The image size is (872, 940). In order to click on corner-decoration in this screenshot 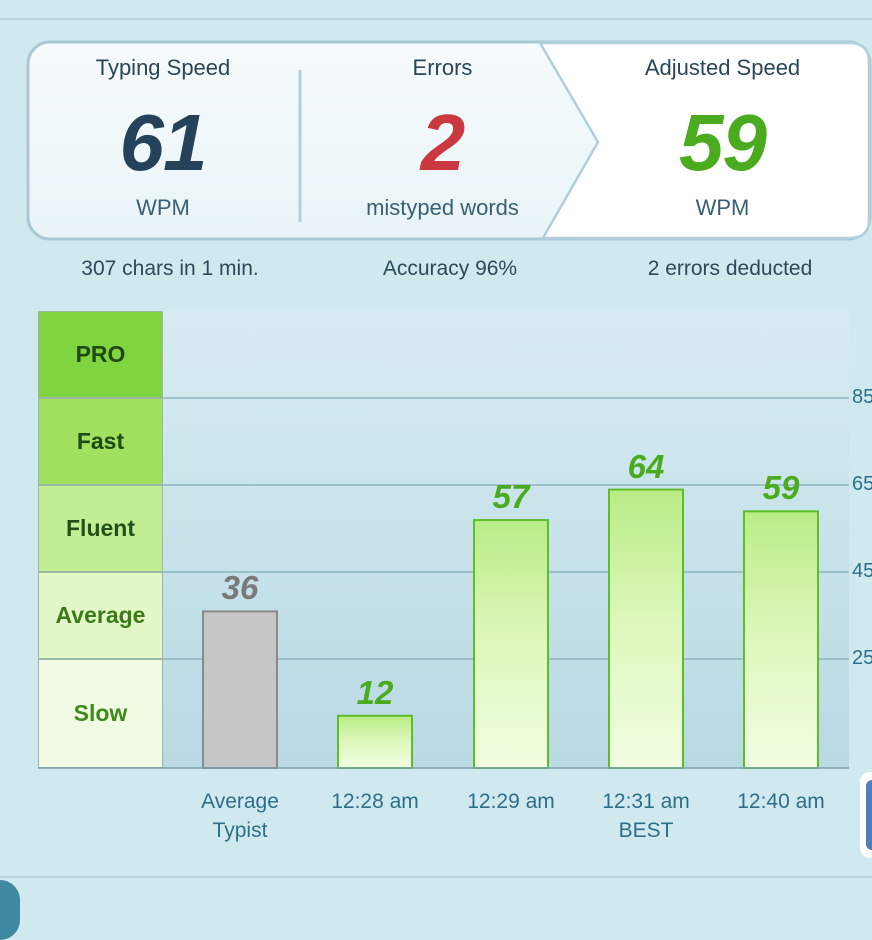, I will do `click(10, 910)`.